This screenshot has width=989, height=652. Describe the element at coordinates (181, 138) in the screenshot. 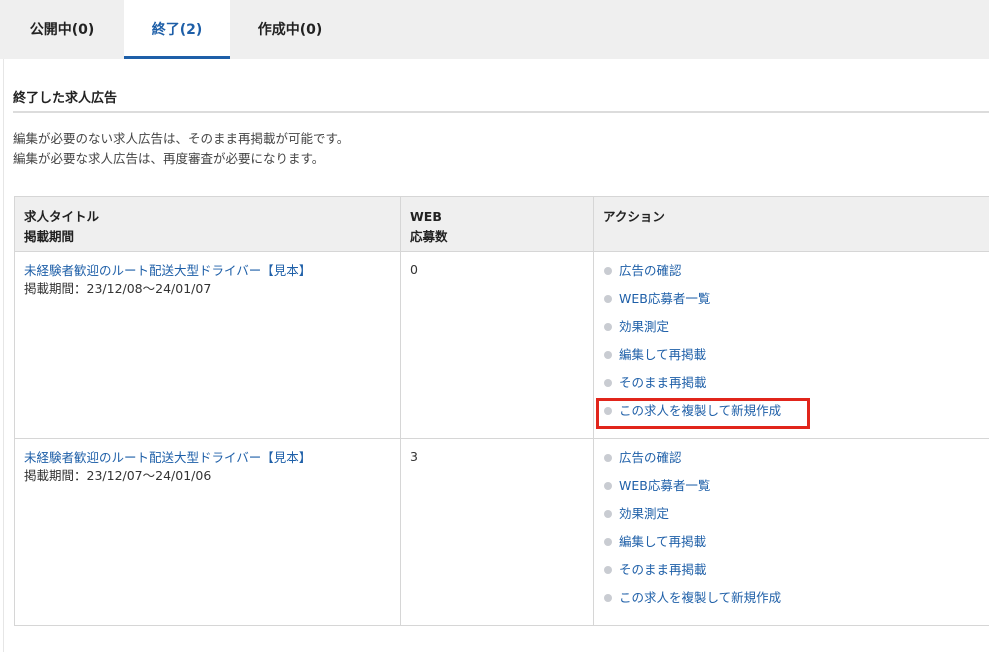

I see `description-line-1: 編集が必要のない求人広告は、そのまま再掲載が可能です。` at that location.